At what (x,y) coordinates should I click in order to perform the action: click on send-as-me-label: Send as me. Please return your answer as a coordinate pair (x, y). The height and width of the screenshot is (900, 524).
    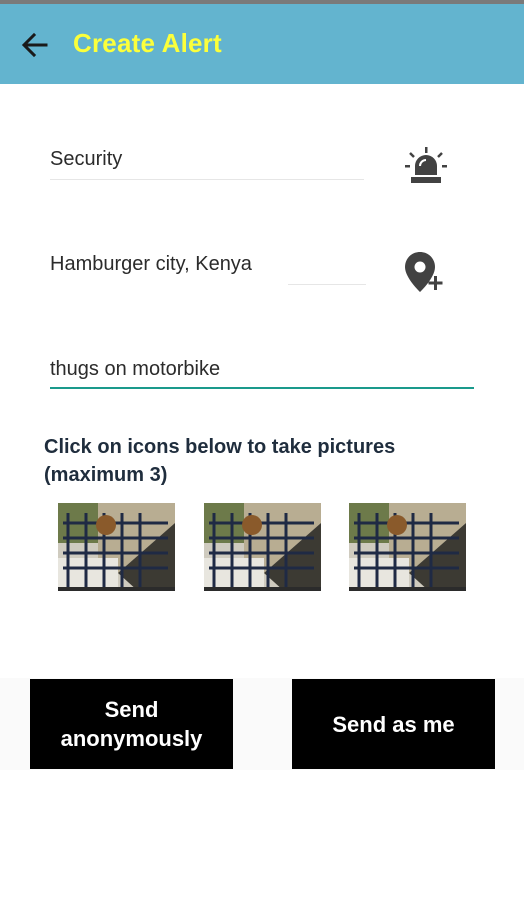
    Looking at the image, I should click on (393, 724).